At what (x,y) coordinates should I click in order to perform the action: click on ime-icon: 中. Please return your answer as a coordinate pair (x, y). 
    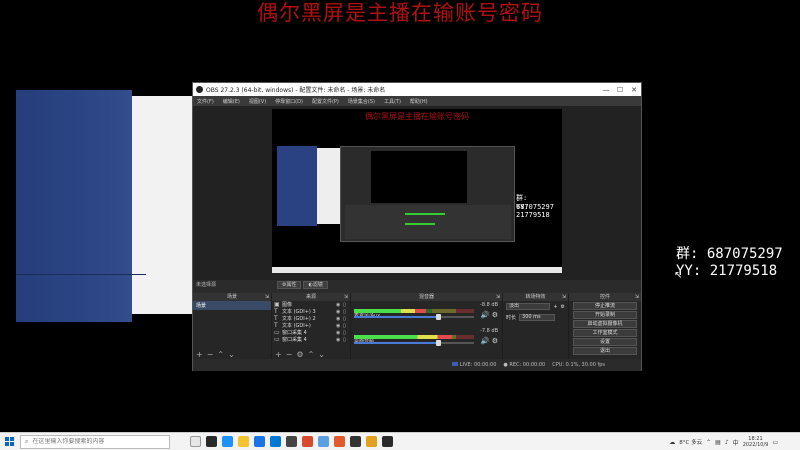
    Looking at the image, I should click on (736, 442).